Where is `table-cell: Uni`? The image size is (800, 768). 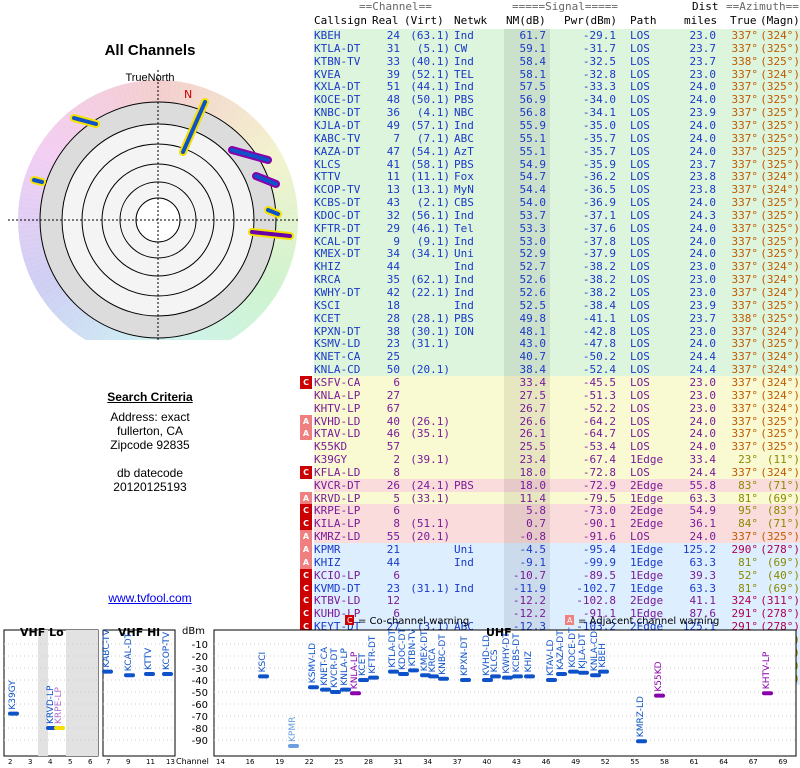 table-cell: Uni is located at coordinates (464, 549).